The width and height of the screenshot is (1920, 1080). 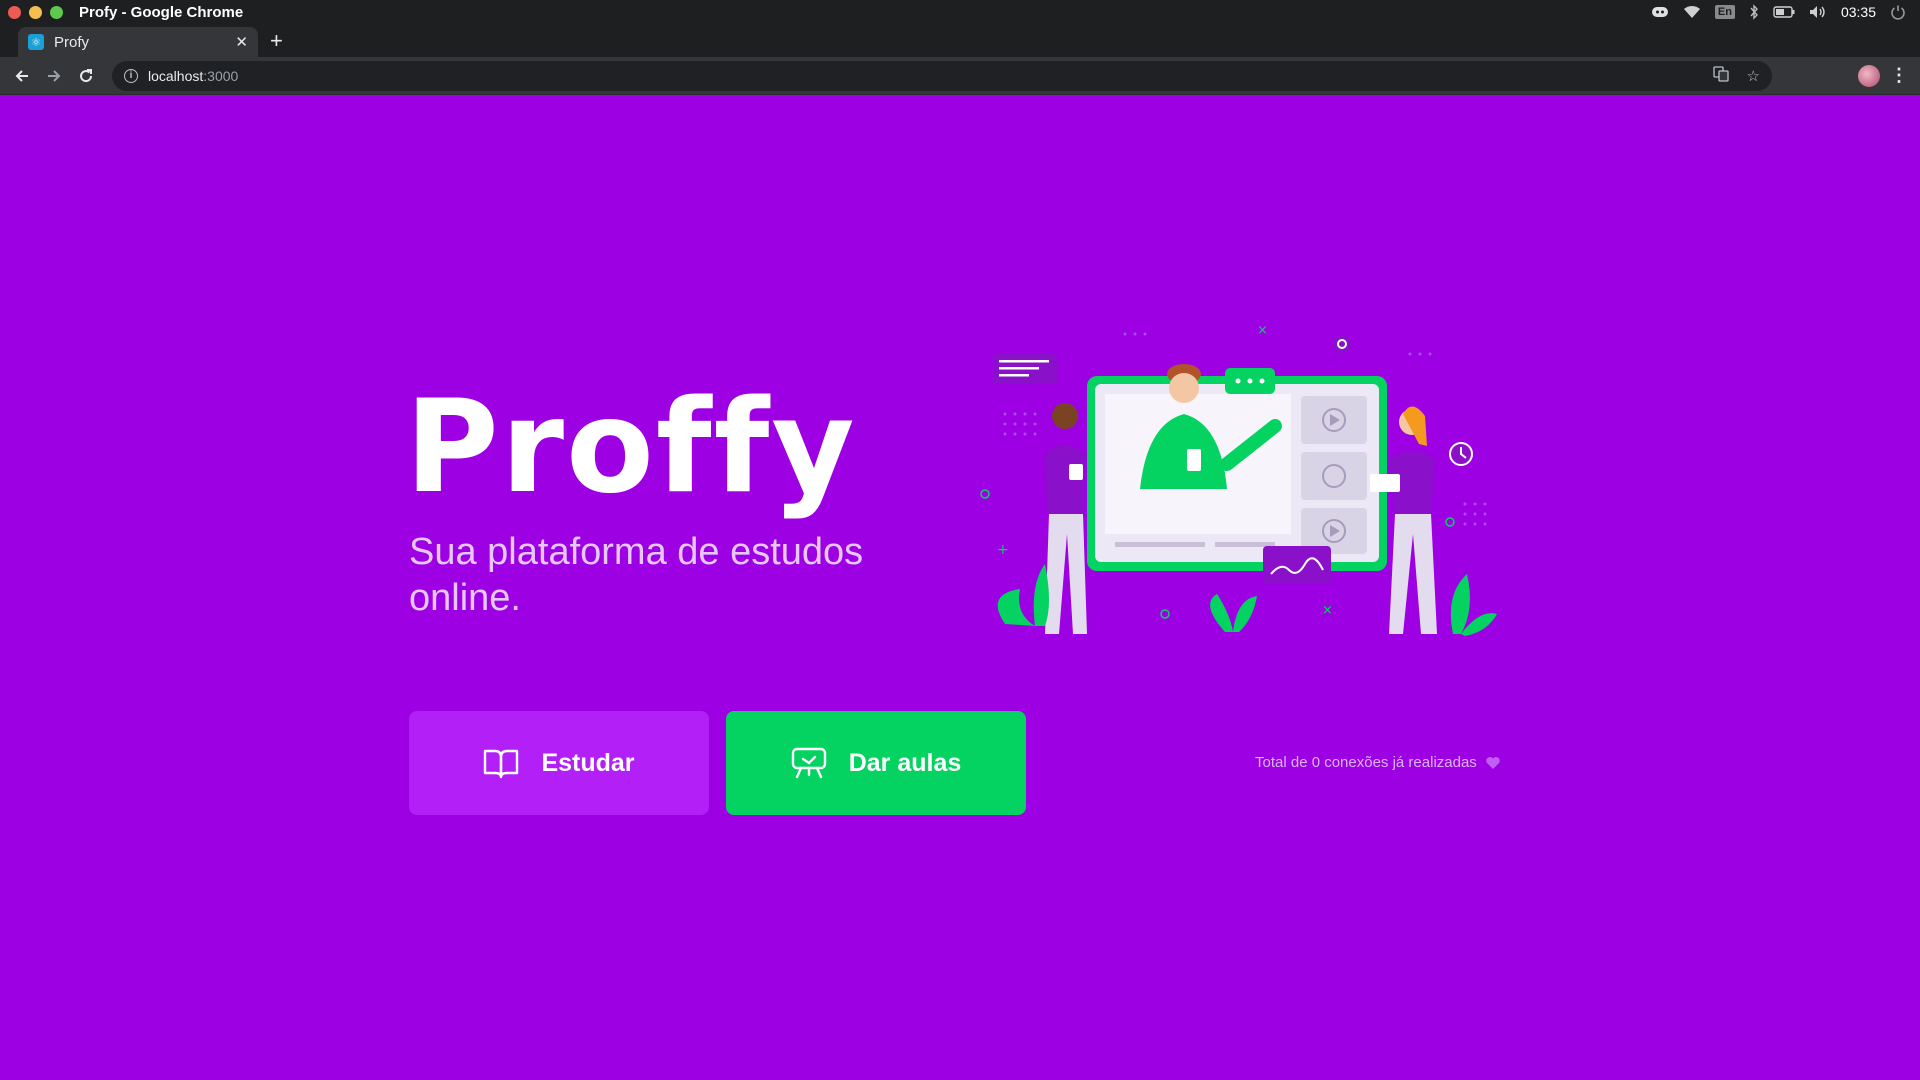 I want to click on forward-icon, so click(x=54, y=76).